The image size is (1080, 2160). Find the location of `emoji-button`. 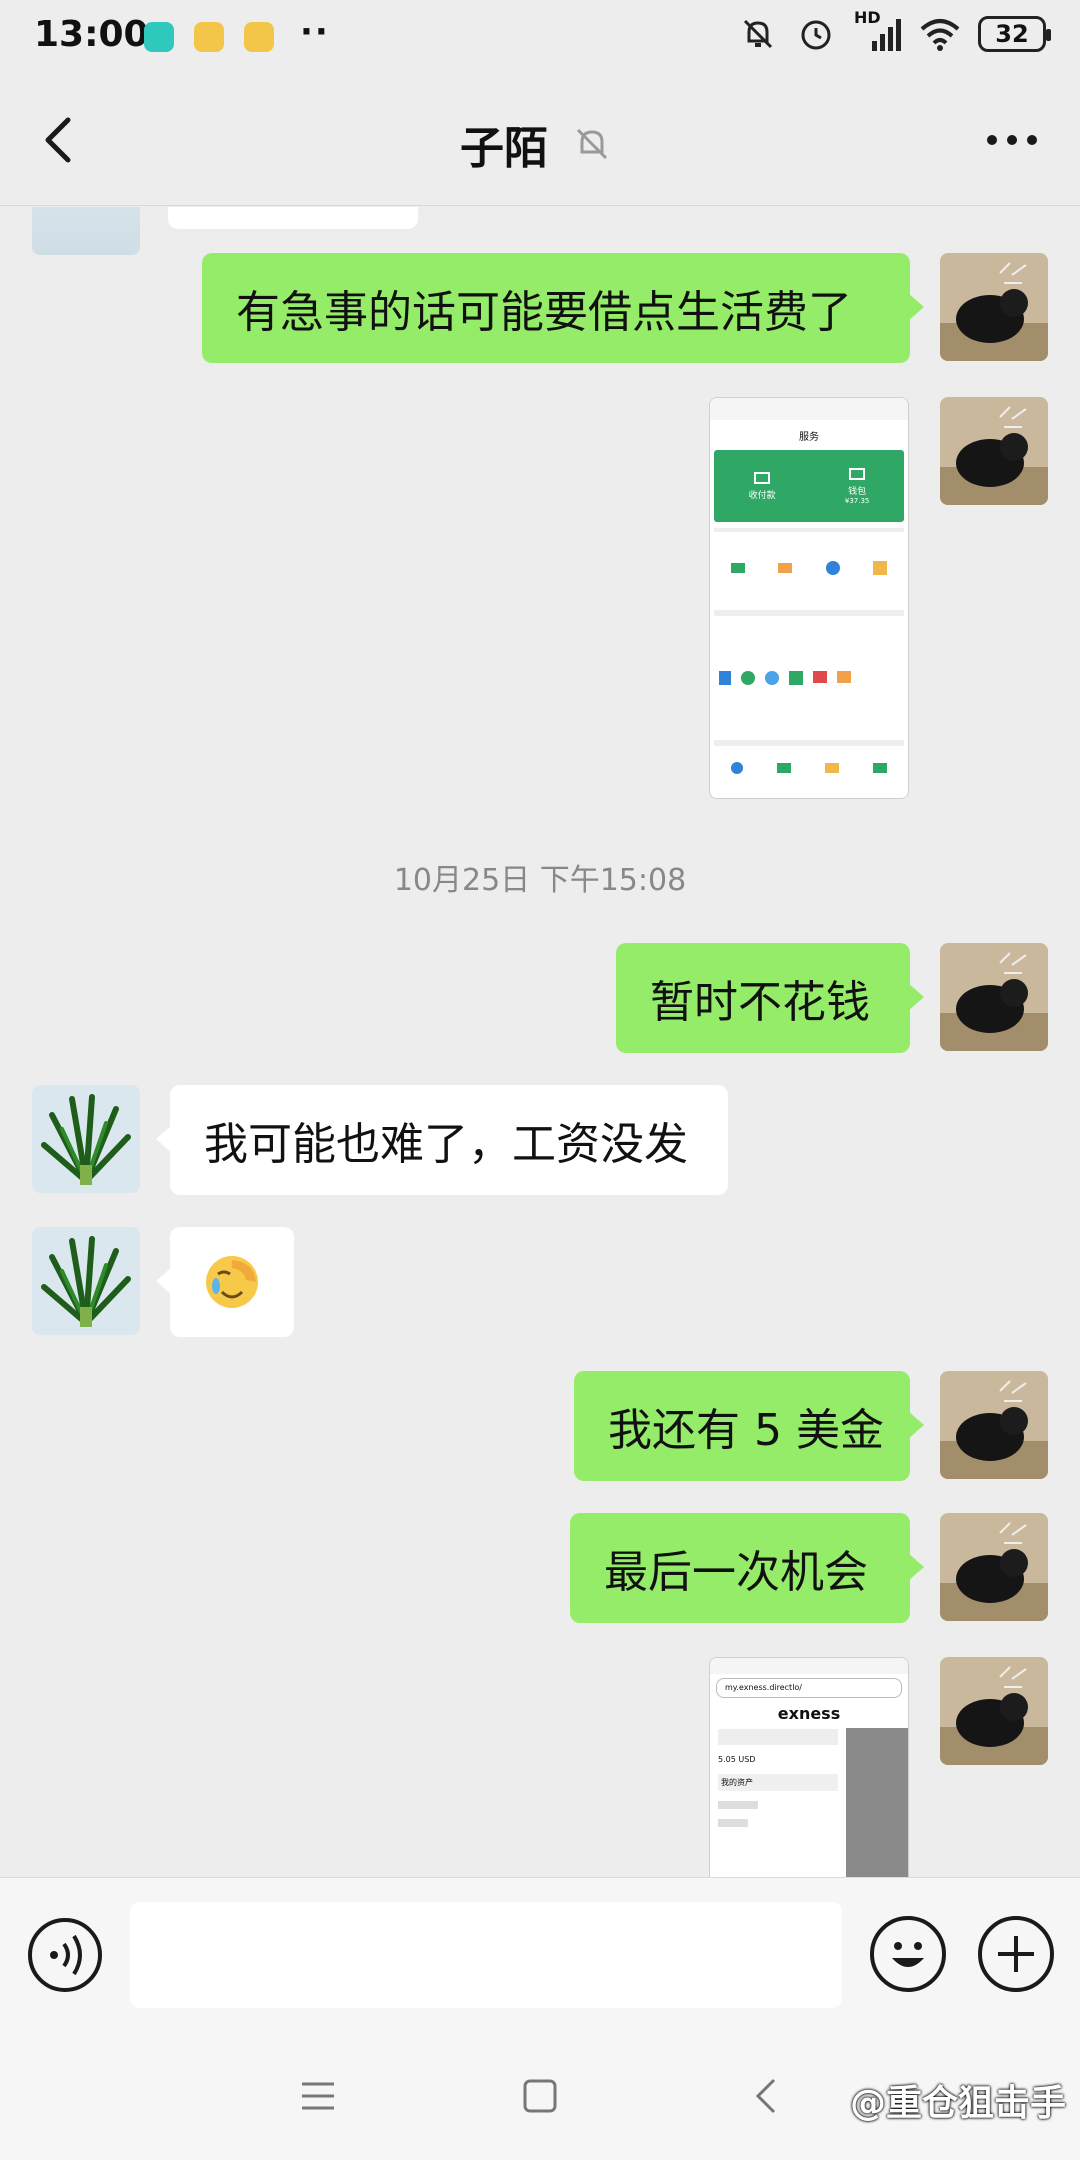

emoji-button is located at coordinates (908, 1954).